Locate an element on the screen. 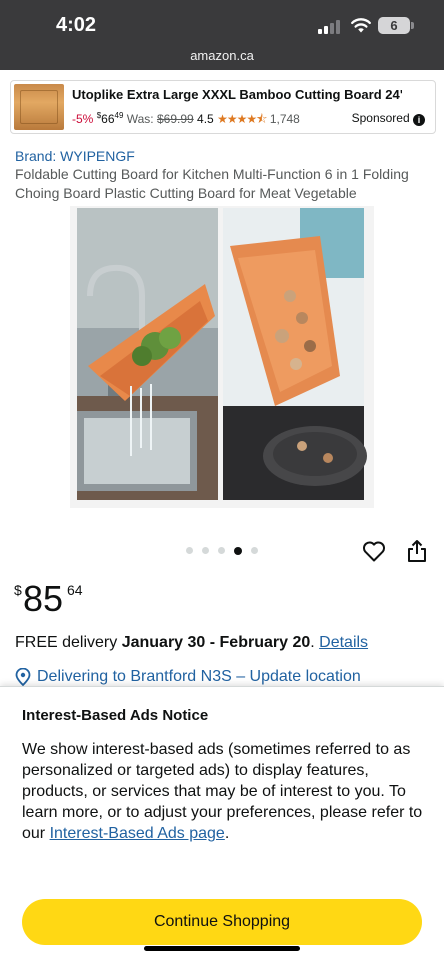 The height and width of the screenshot is (960, 444). info-icon: i is located at coordinates (419, 120).